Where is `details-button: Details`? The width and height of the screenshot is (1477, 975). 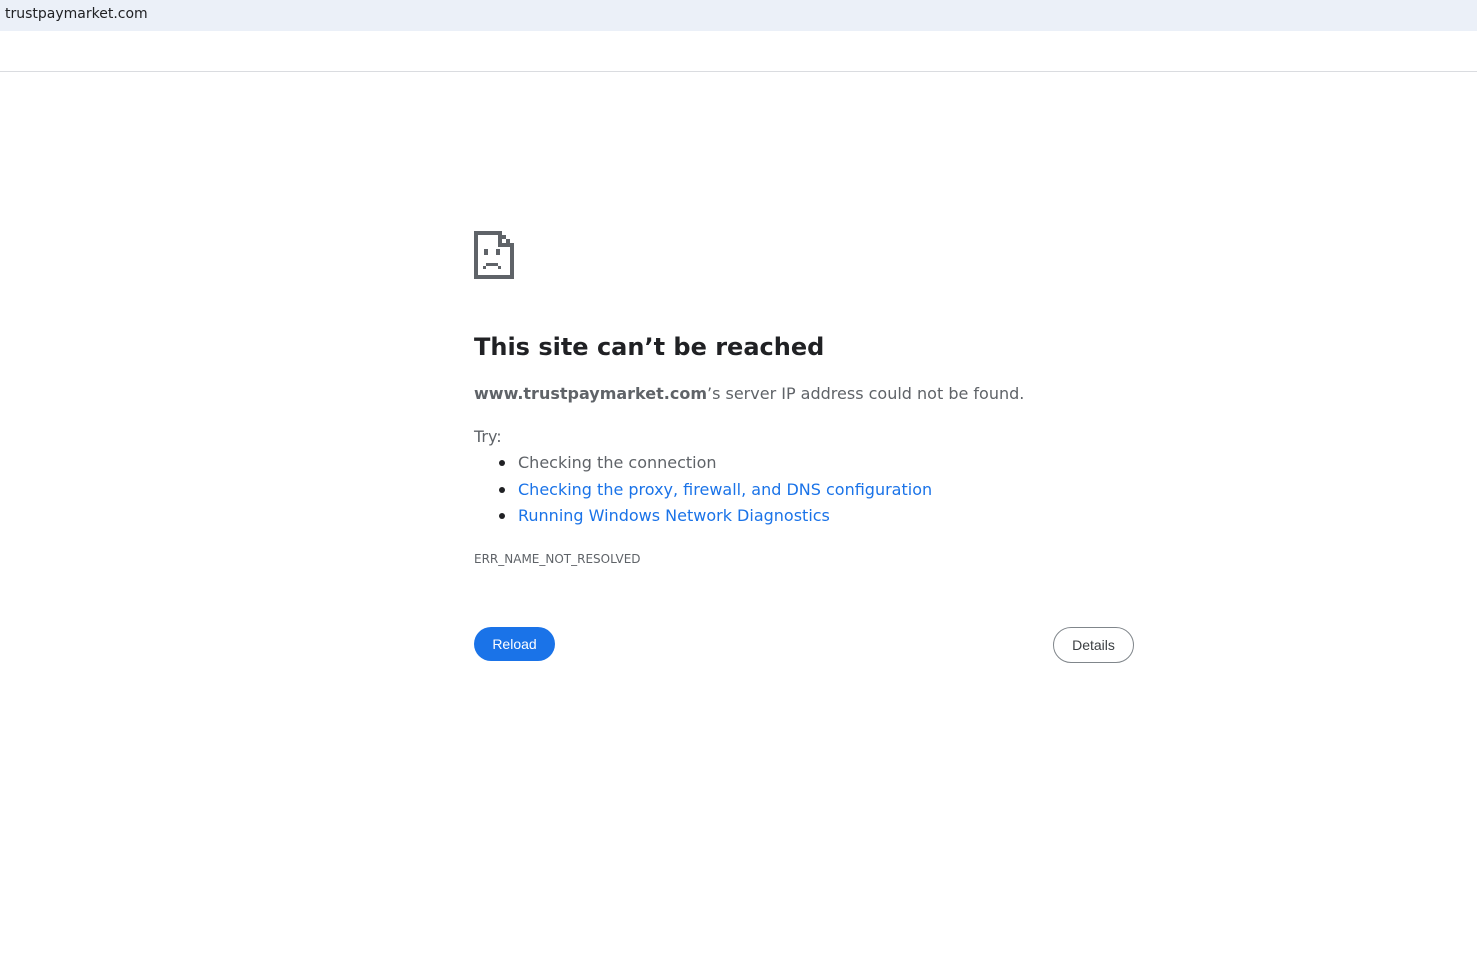 details-button: Details is located at coordinates (1093, 645).